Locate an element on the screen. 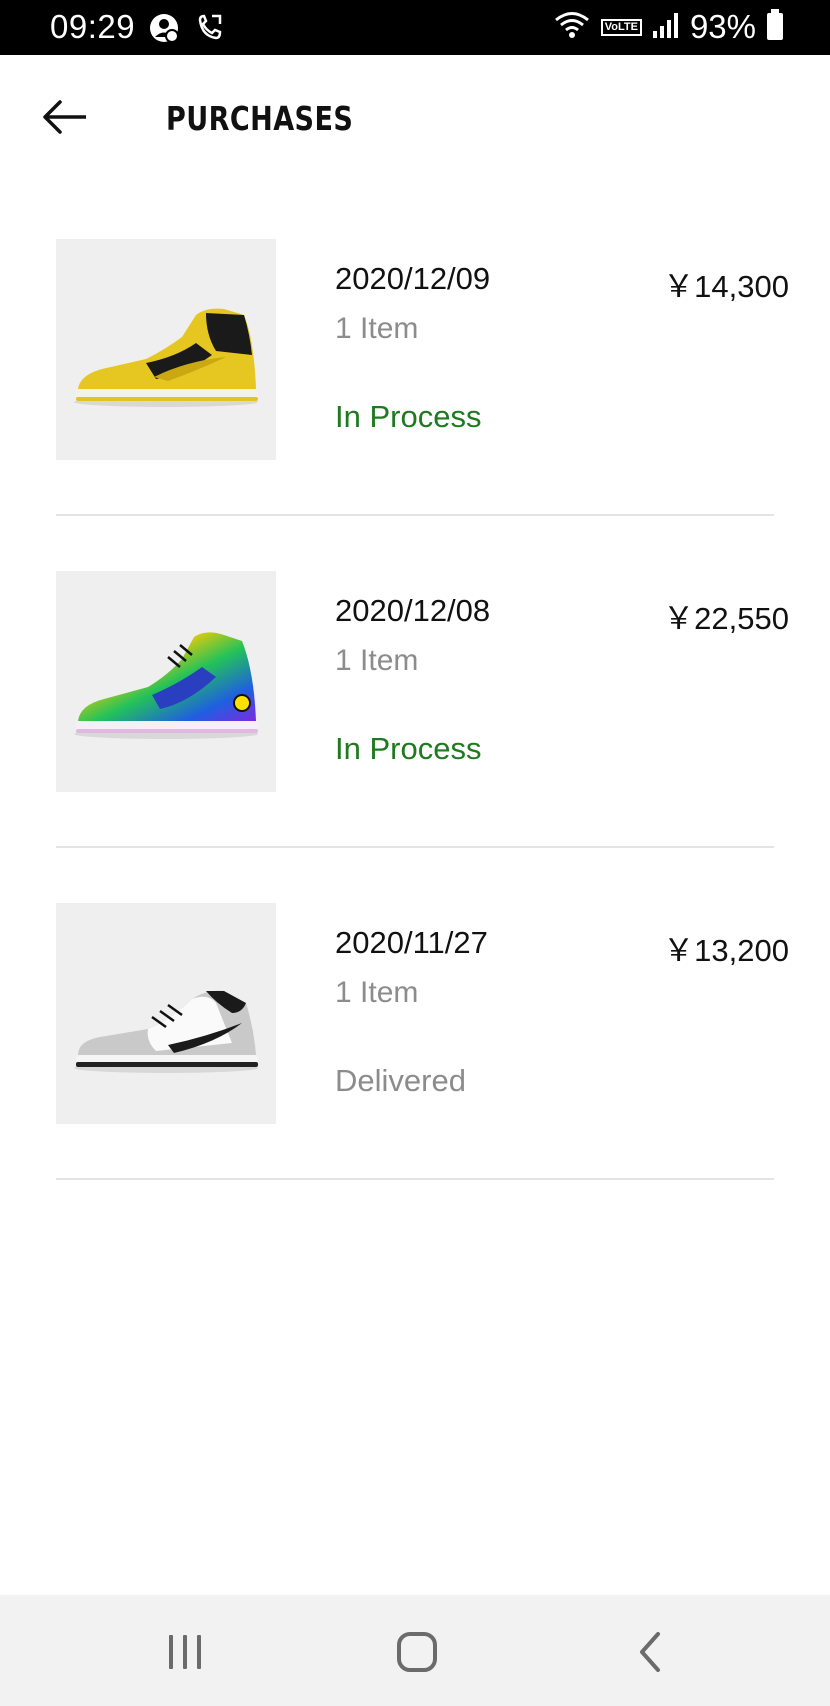 Image resolution: width=830 pixels, height=1706 pixels. order-status: Delivered is located at coordinates (400, 1080).